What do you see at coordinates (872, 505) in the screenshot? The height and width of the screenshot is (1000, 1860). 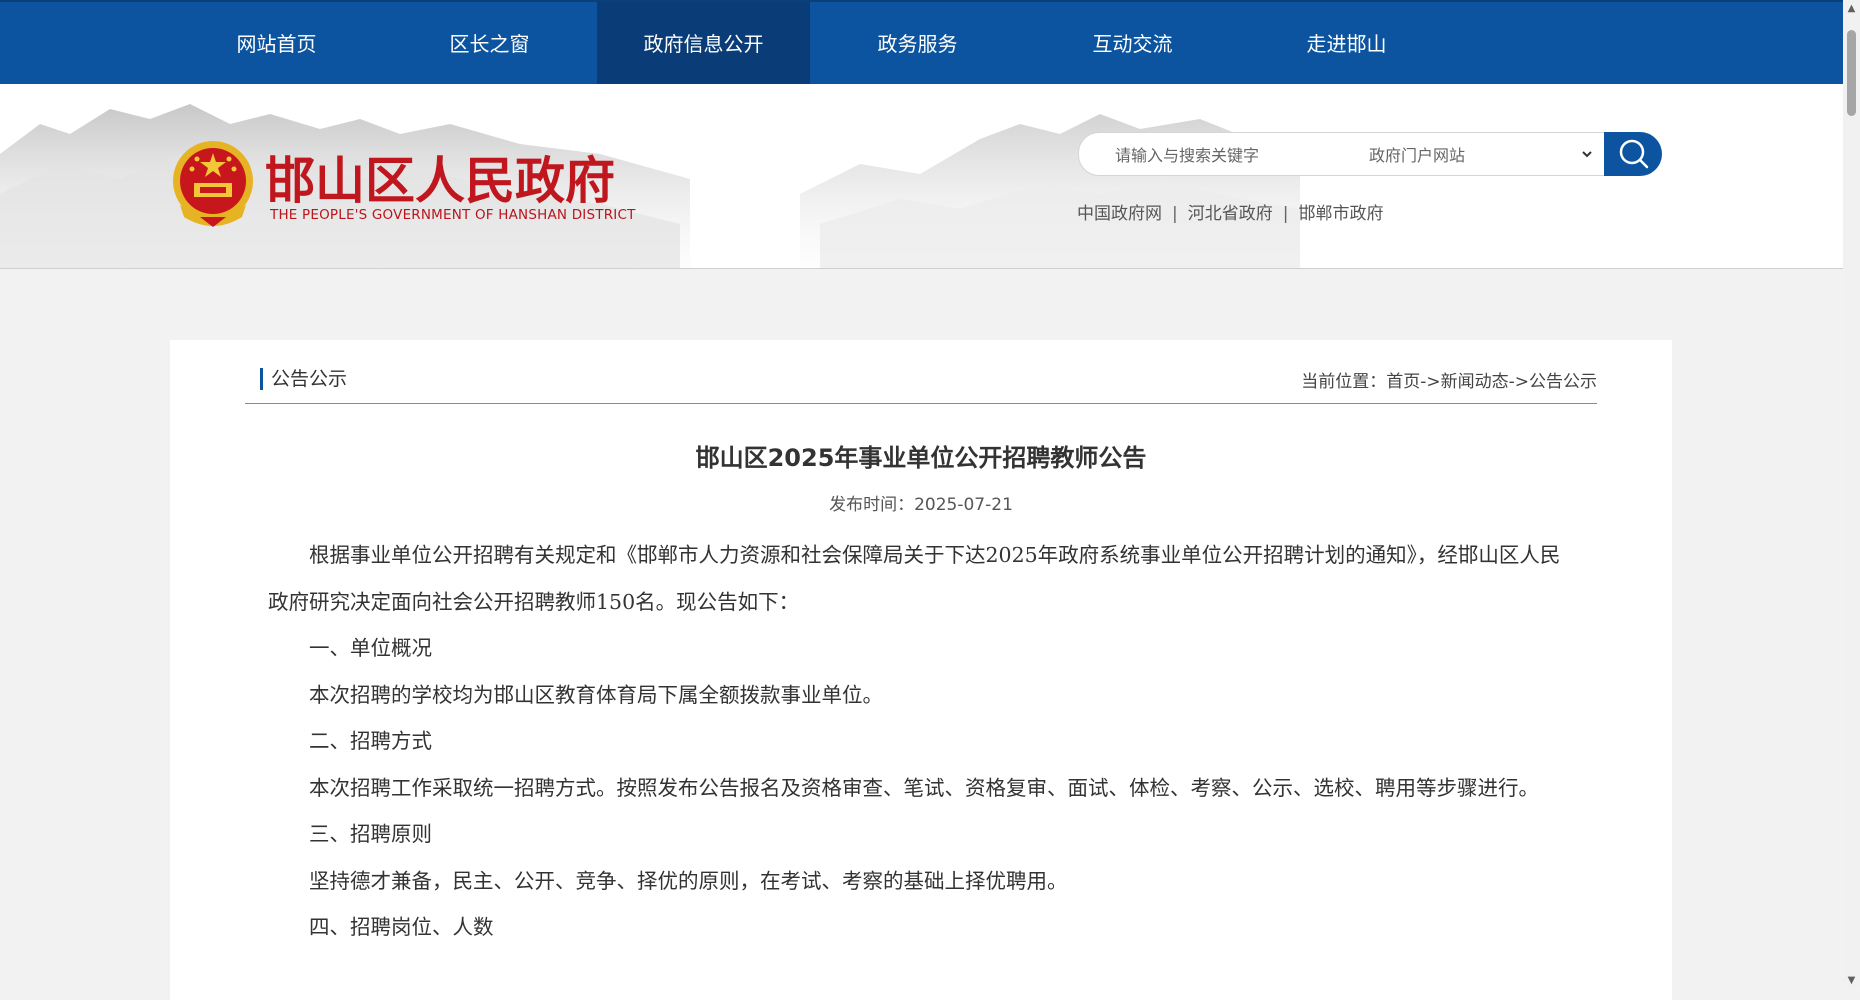 I see `publish-date-label: 发布时间：` at bounding box center [872, 505].